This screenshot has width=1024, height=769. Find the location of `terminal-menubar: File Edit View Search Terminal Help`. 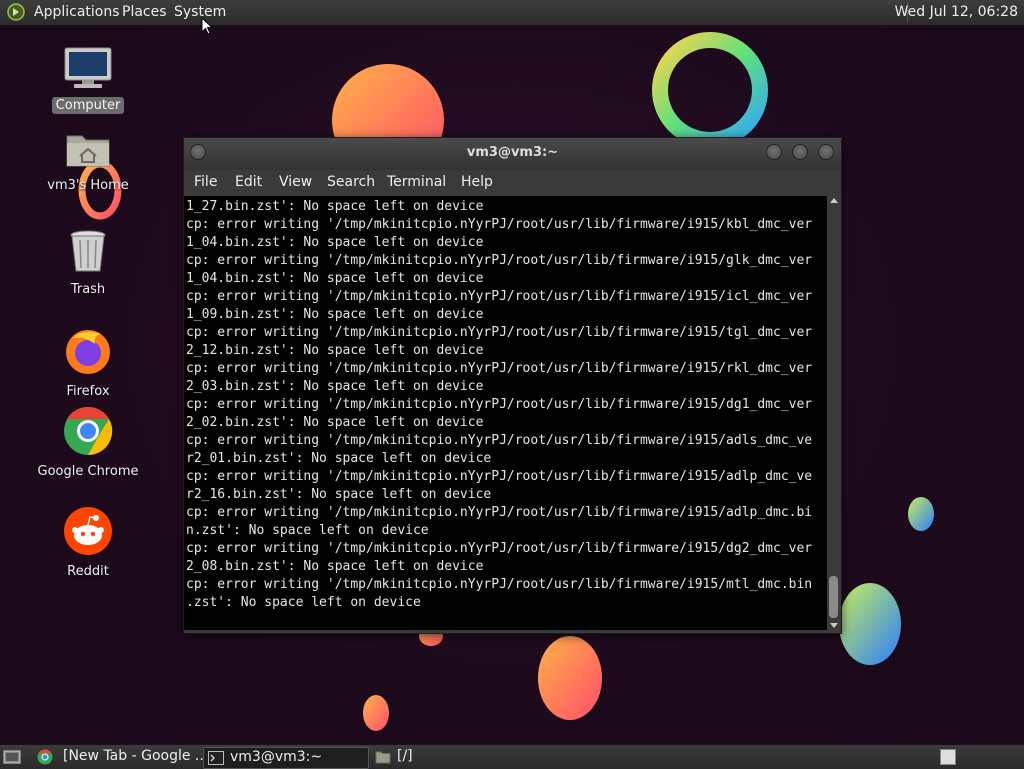

terminal-menubar: File Edit View Search Terminal Help is located at coordinates (512, 183).